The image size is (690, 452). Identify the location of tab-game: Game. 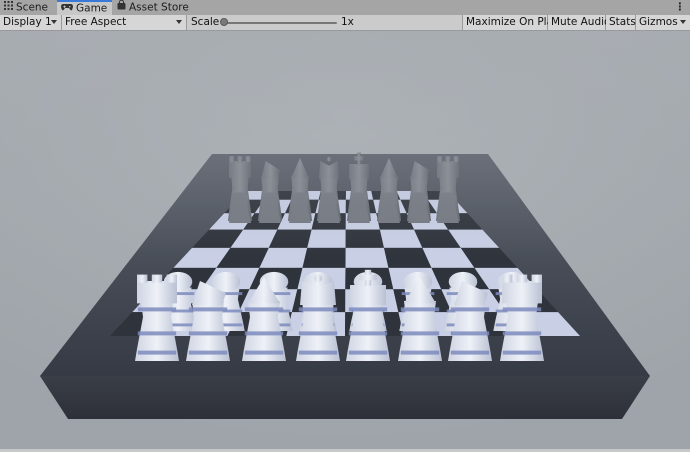
(84, 7).